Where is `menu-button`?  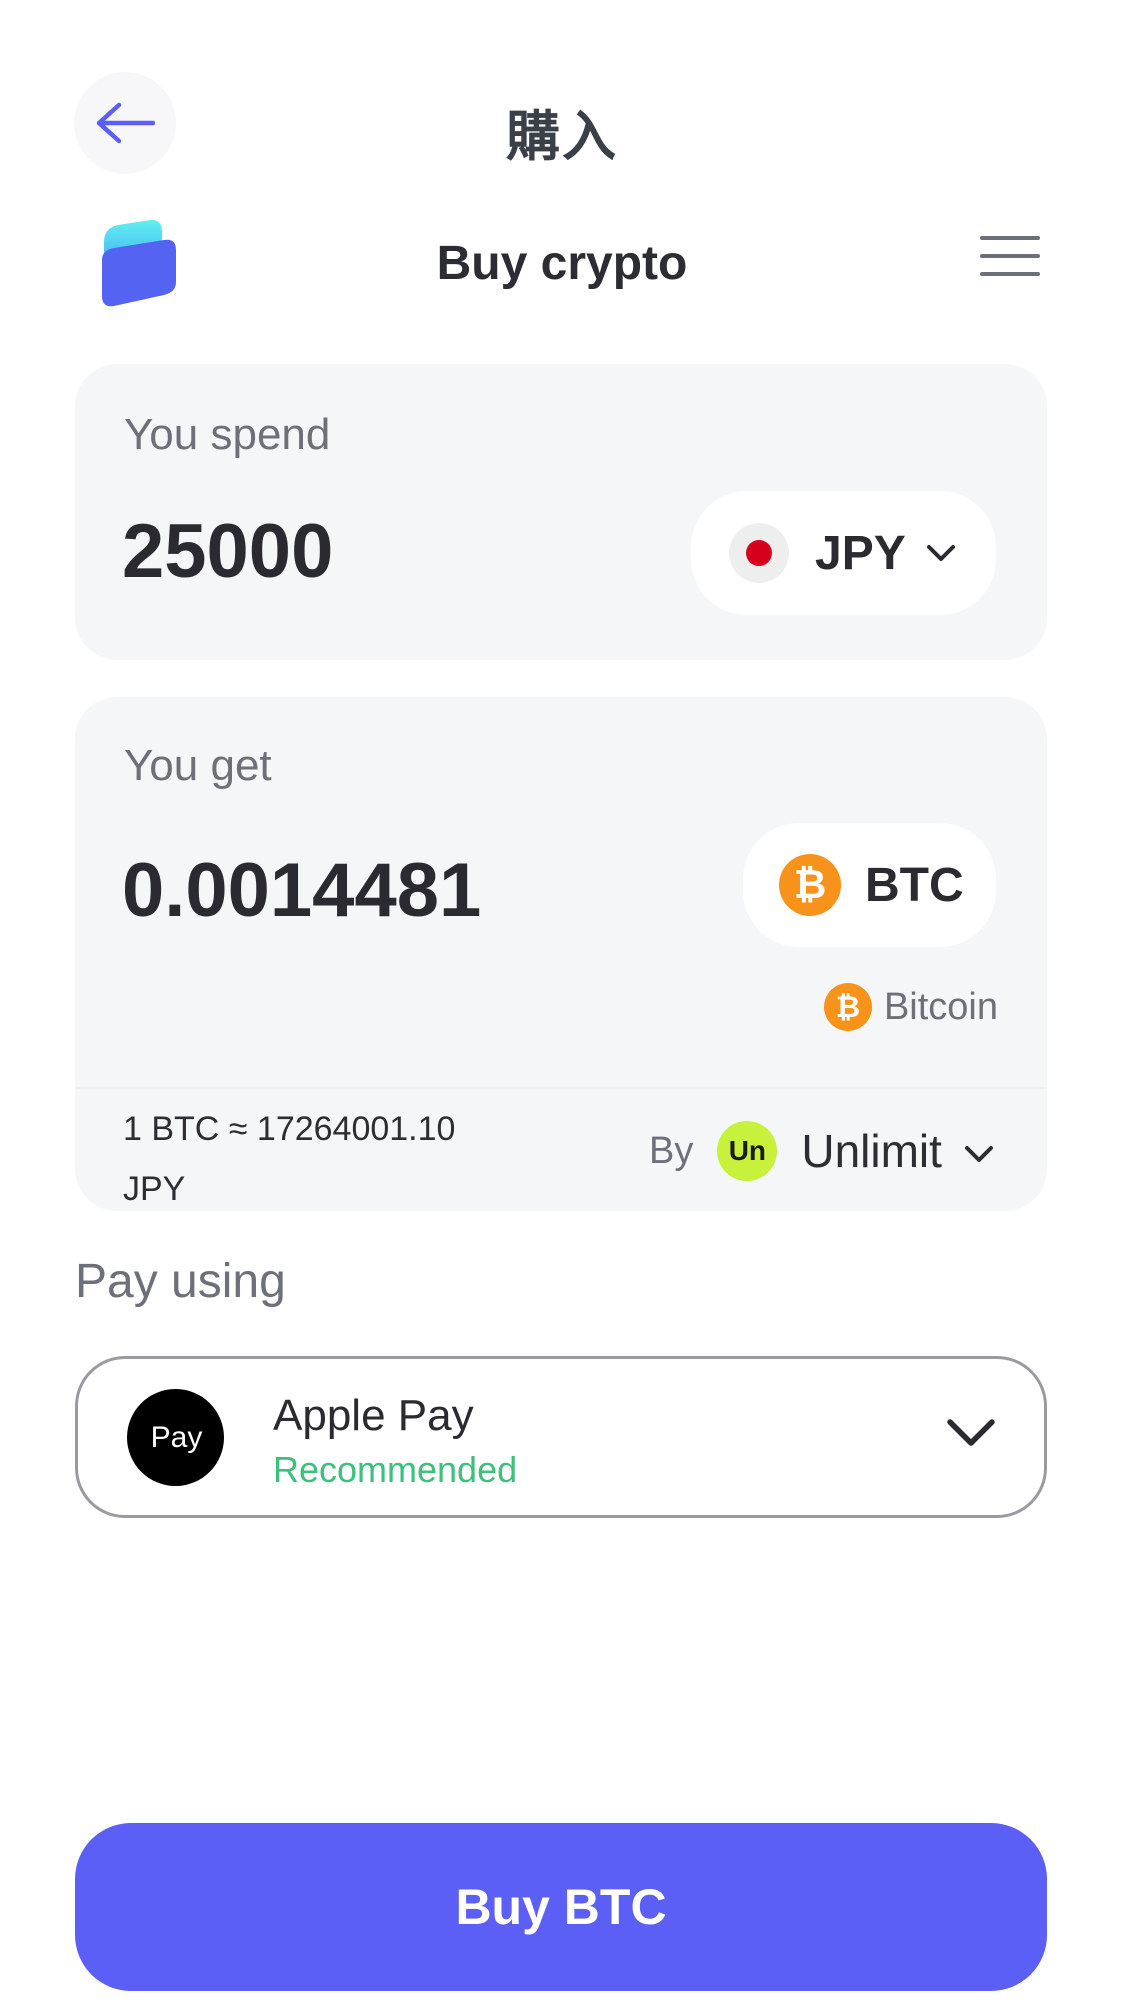
menu-button is located at coordinates (1011, 256).